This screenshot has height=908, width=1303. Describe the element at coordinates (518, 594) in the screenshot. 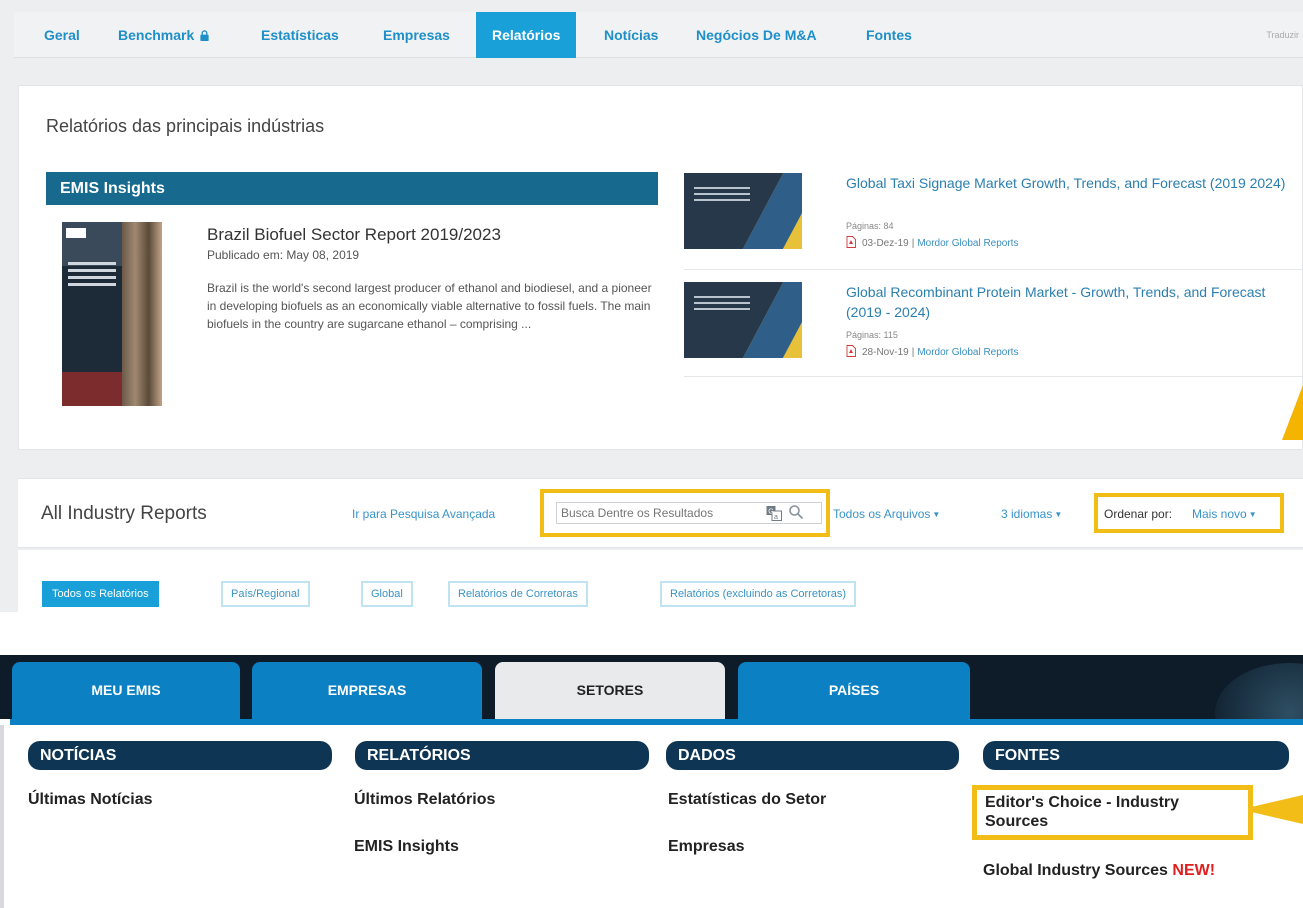

I see `chip-relatorios-corretoras: Relatórios de Corretoras` at that location.